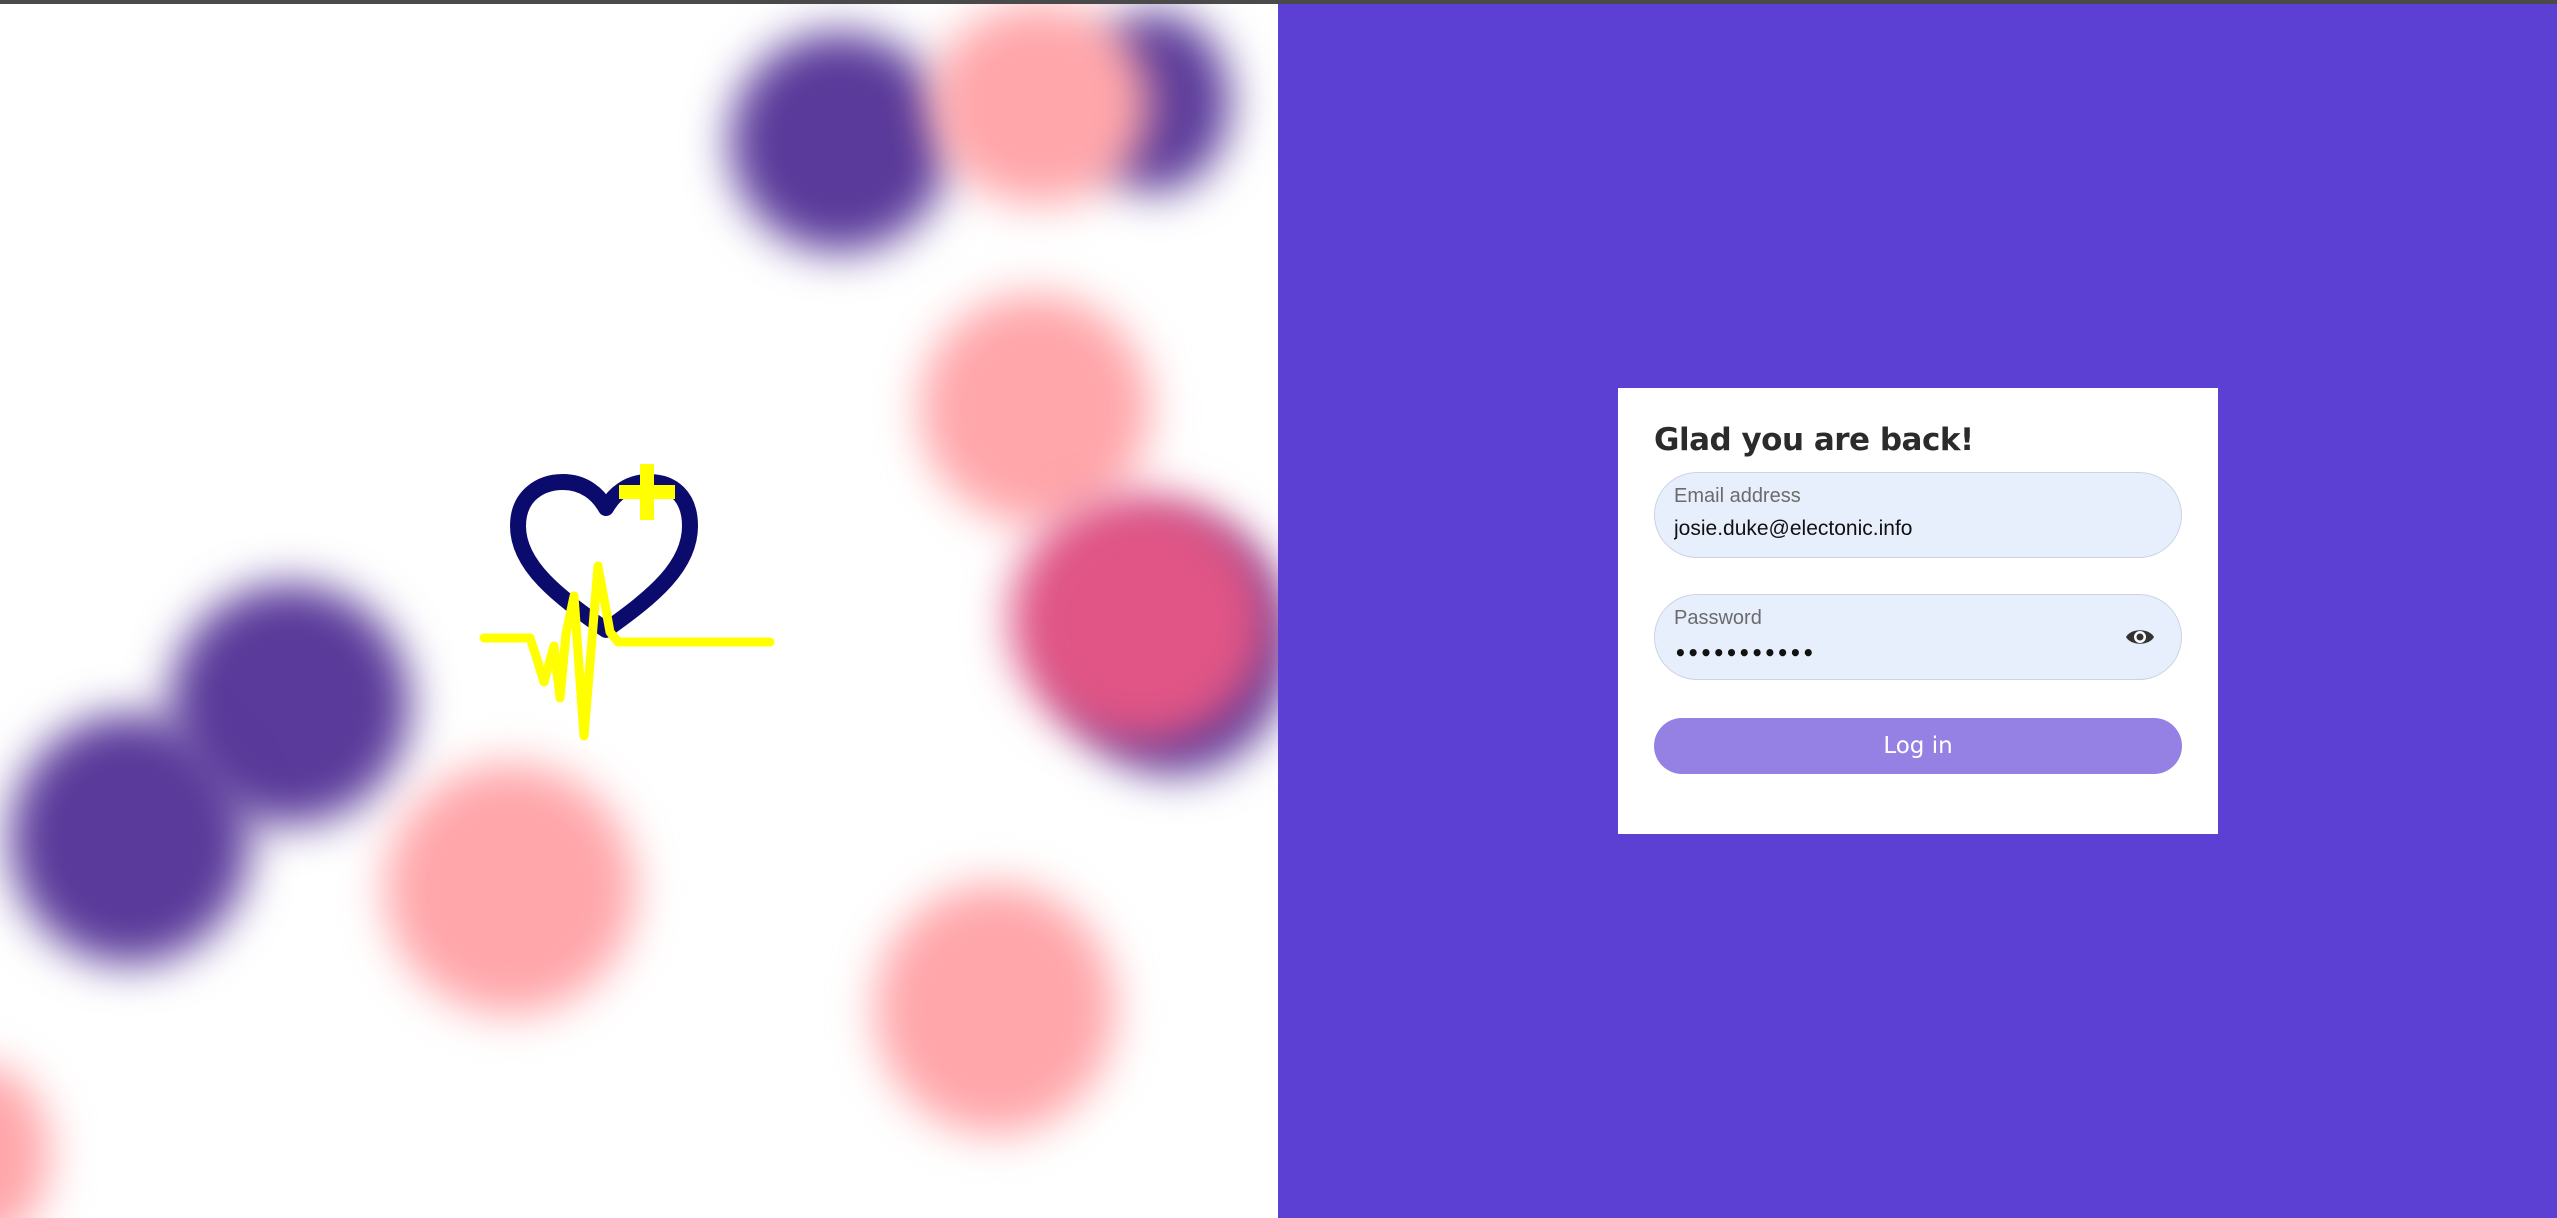 The image size is (2557, 1218). Describe the element at coordinates (1814, 440) in the screenshot. I see `login-title: Glad you are back!` at that location.